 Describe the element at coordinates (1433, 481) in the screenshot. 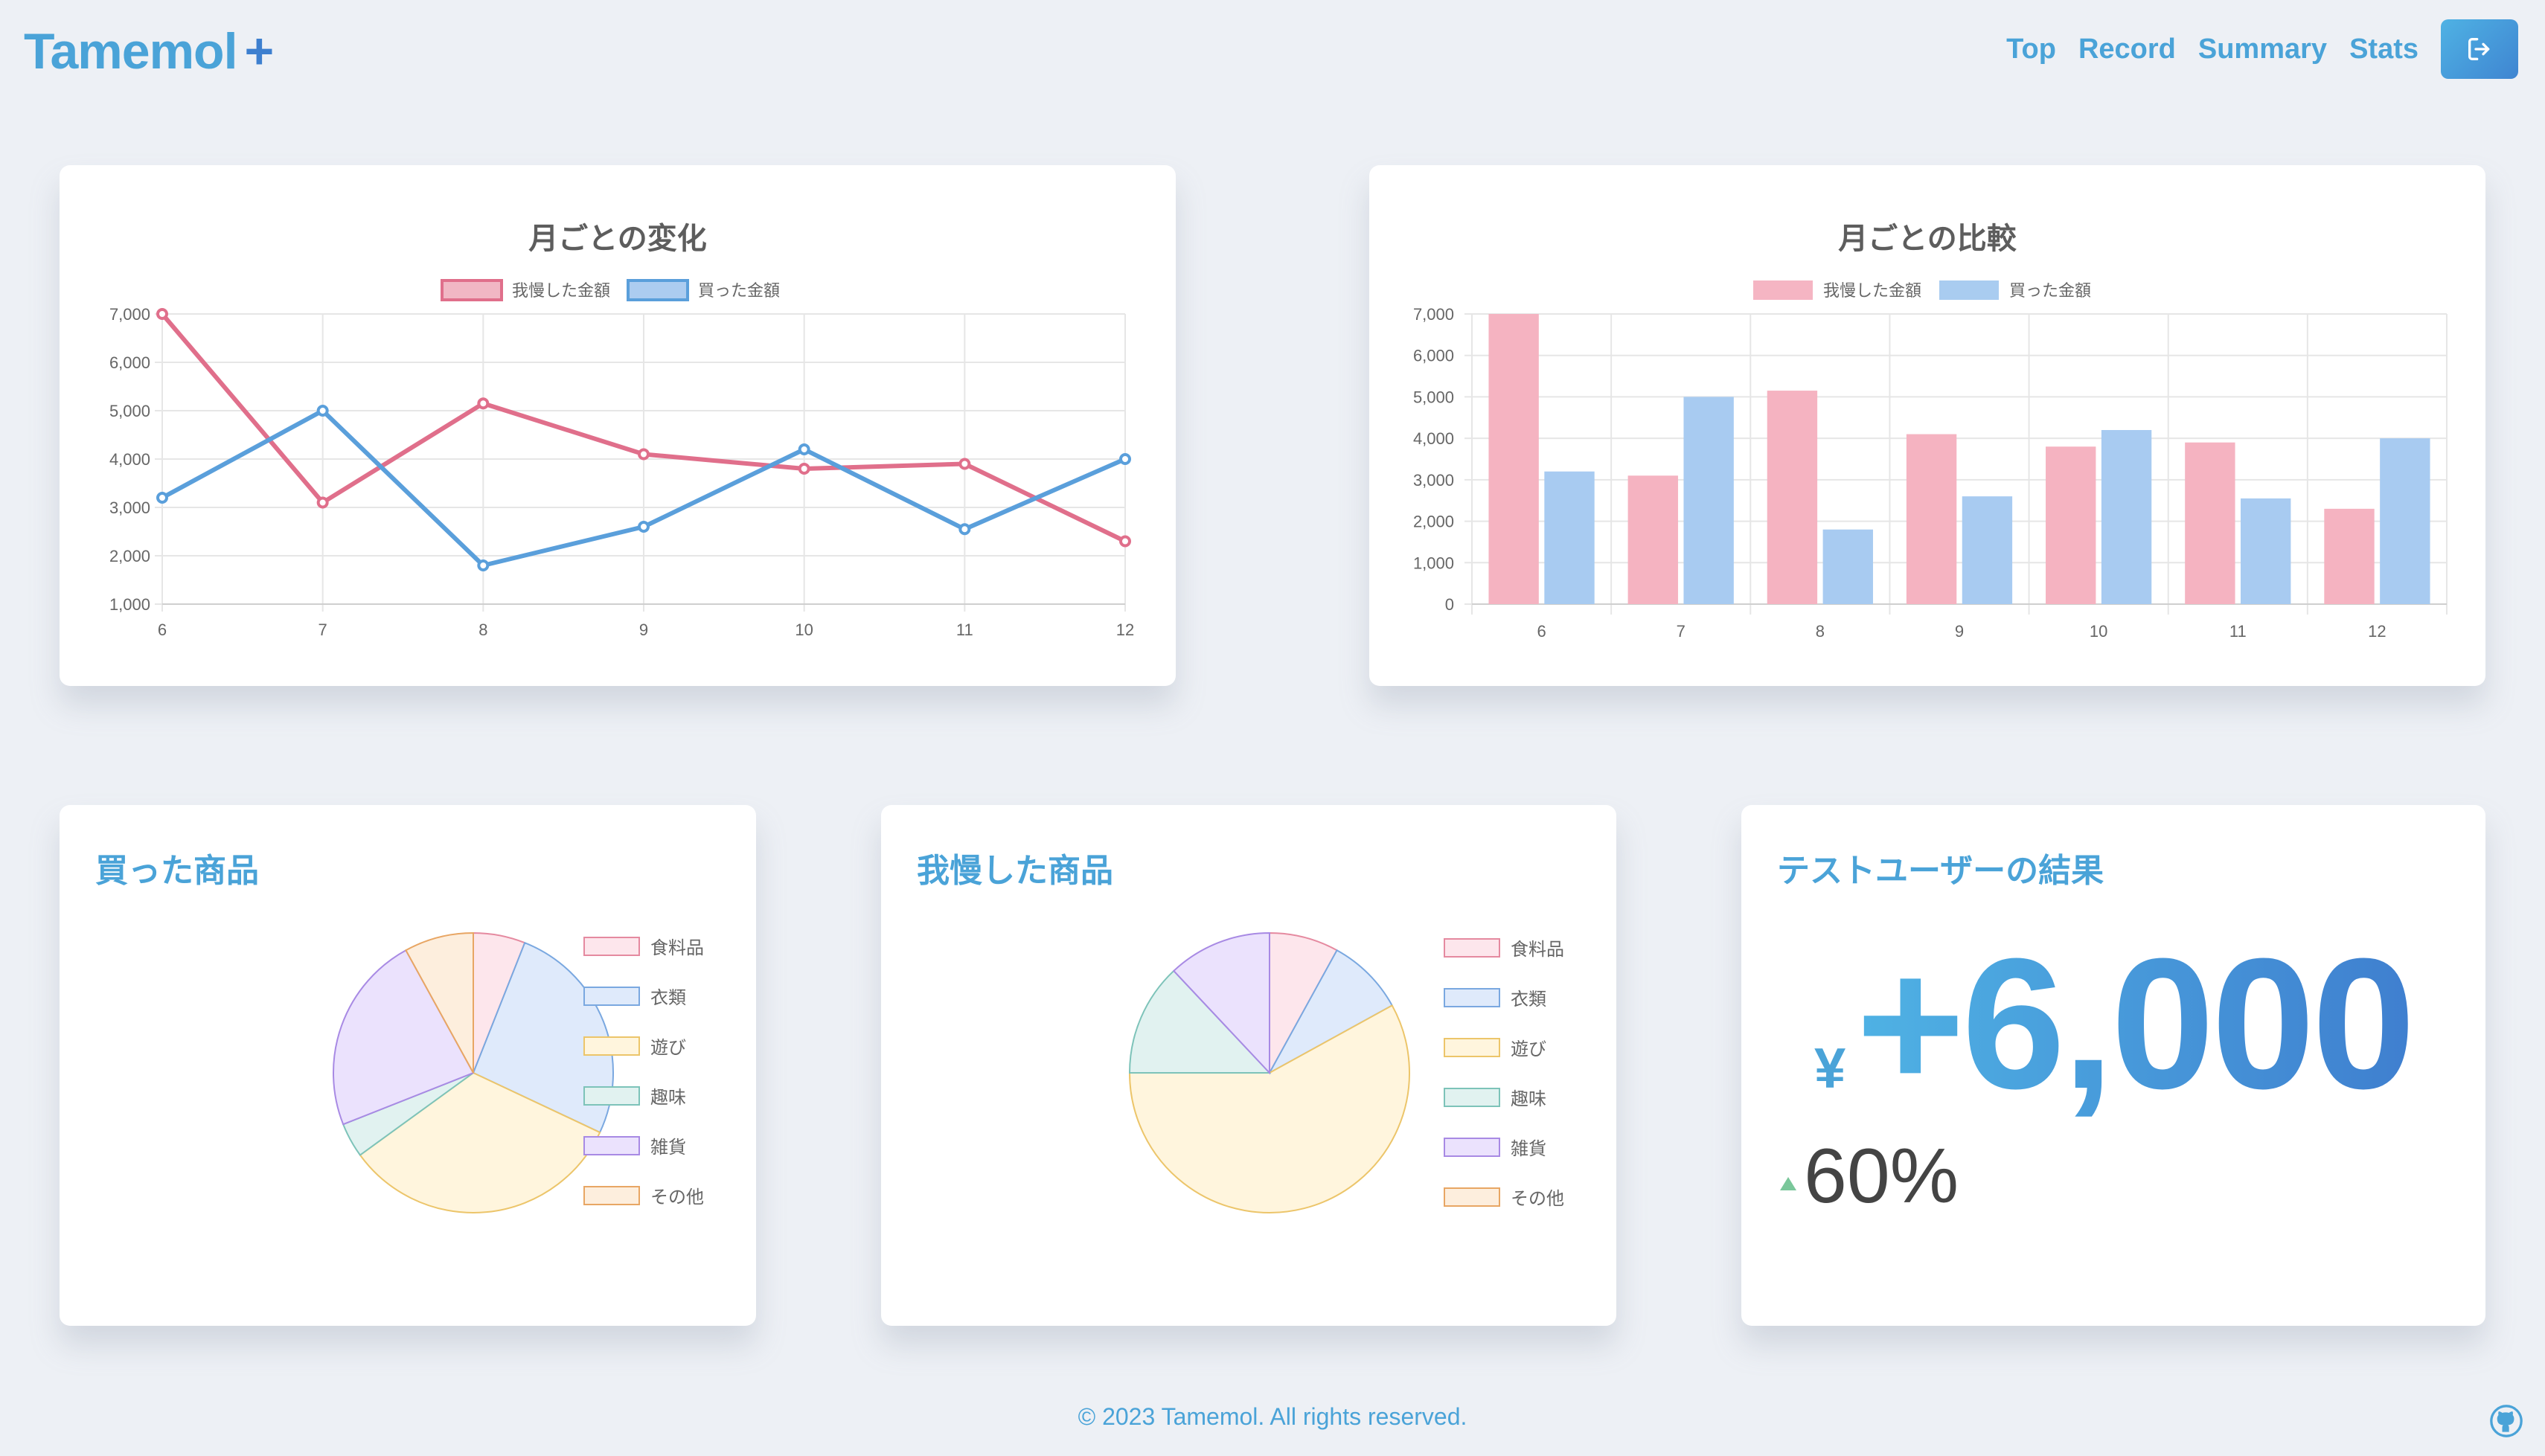

I see `y-tick-label: 3,000` at that location.